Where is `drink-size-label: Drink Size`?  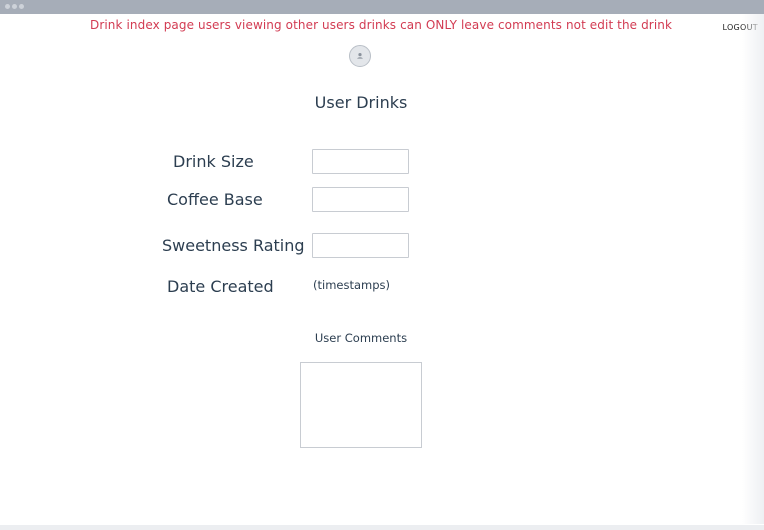
drink-size-label: Drink Size is located at coordinates (213, 161).